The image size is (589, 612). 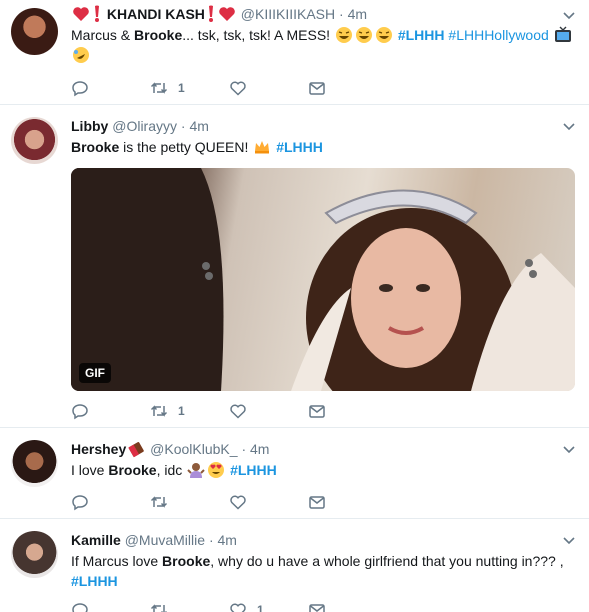 I want to click on hashtag-link: #LHHHollywood, so click(x=498, y=35).